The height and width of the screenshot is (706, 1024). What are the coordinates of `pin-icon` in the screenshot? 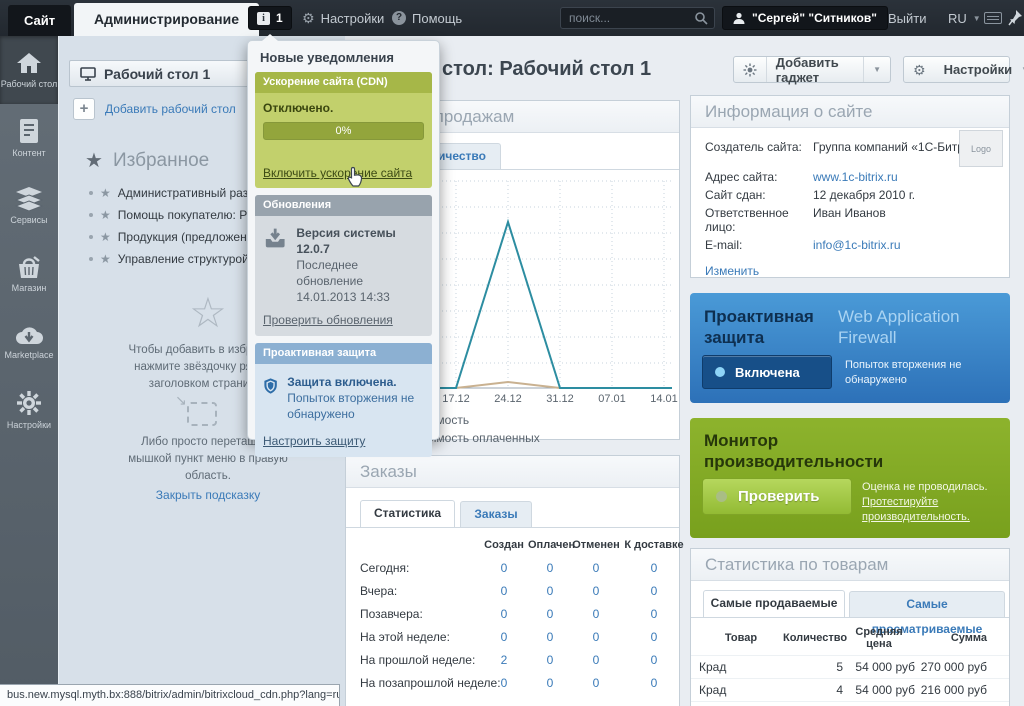 It's located at (1015, 17).